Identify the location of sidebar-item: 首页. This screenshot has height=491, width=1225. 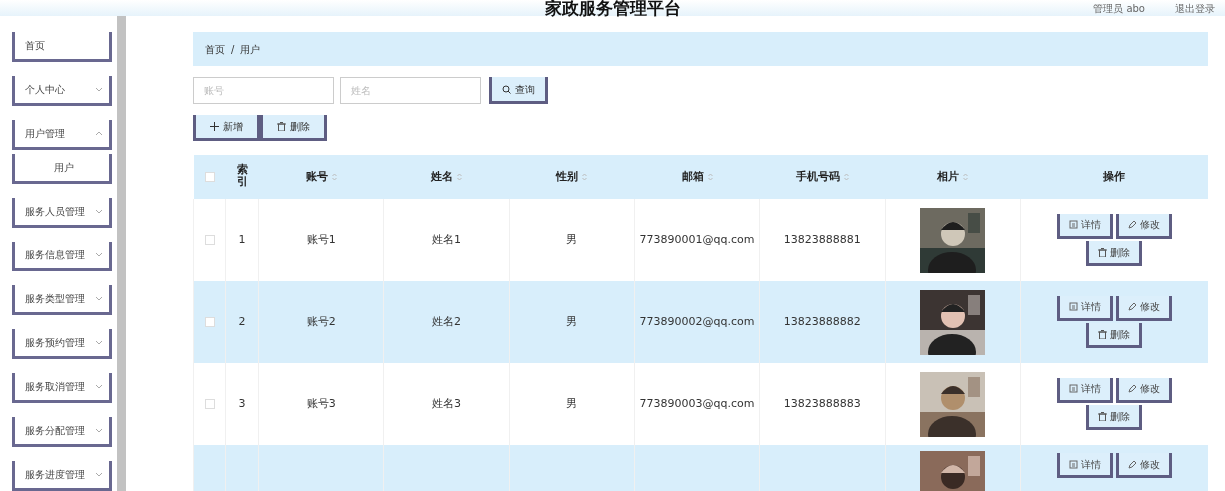
(62, 47).